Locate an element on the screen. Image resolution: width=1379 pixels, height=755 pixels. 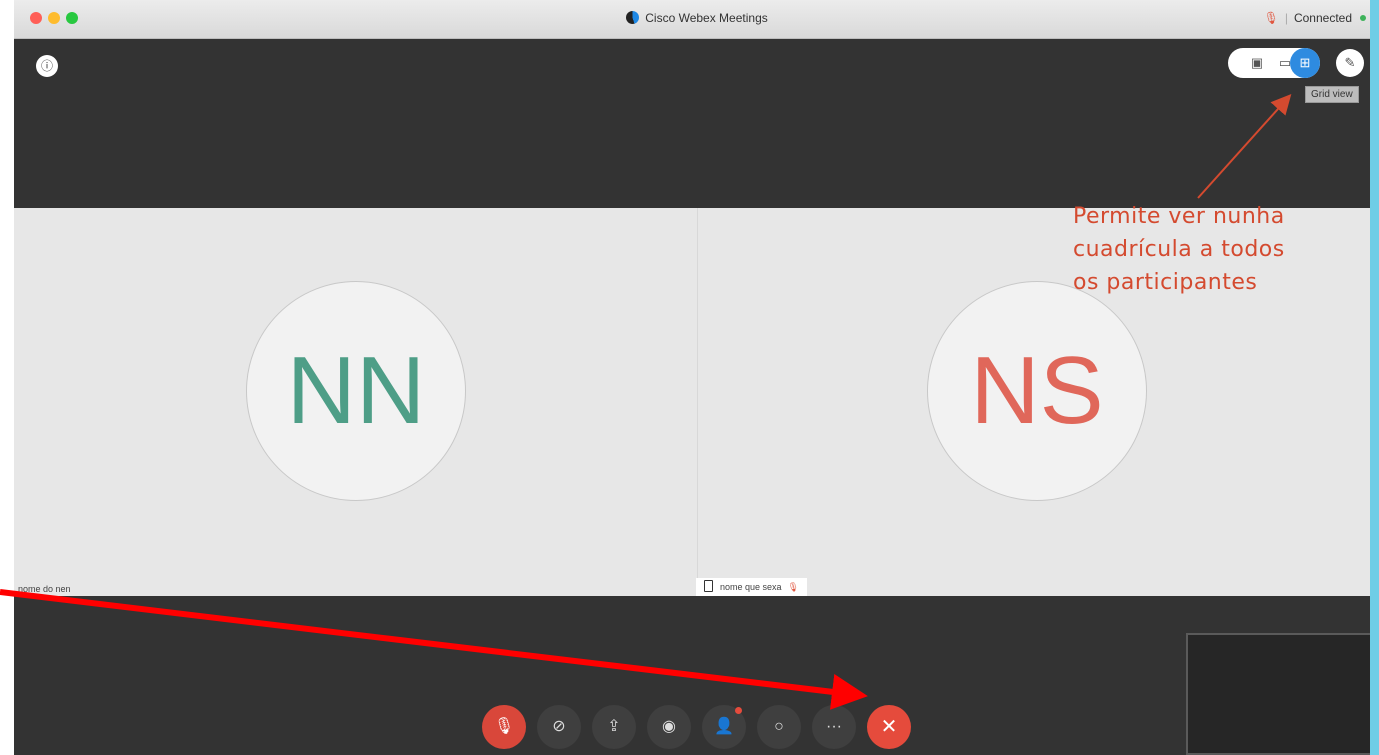
grid-view-tooltip: Grid view is located at coordinates (1332, 94).